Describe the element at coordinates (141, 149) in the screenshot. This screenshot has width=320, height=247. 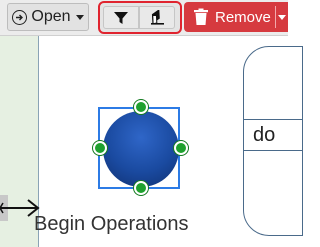
I see `begin-operations-node` at that location.